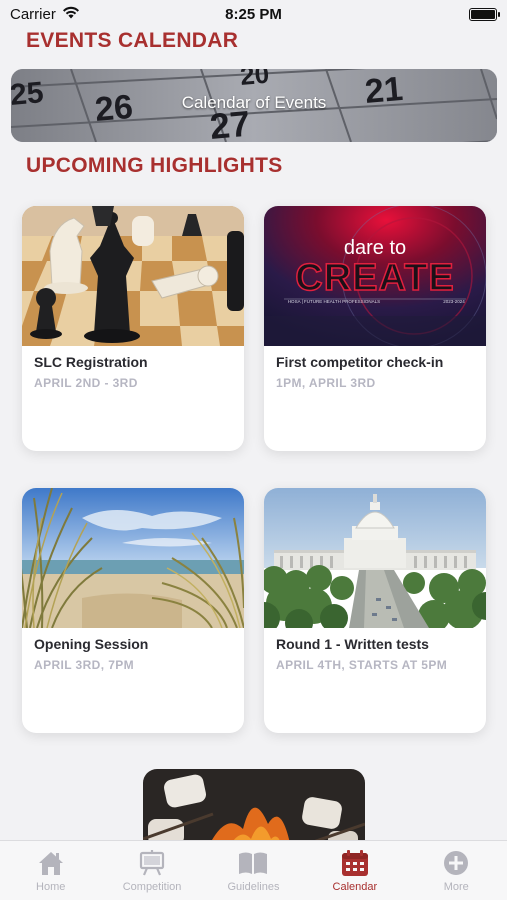 Image resolution: width=507 pixels, height=900 pixels. Describe the element at coordinates (456, 887) in the screenshot. I see `tab-label: More` at that location.